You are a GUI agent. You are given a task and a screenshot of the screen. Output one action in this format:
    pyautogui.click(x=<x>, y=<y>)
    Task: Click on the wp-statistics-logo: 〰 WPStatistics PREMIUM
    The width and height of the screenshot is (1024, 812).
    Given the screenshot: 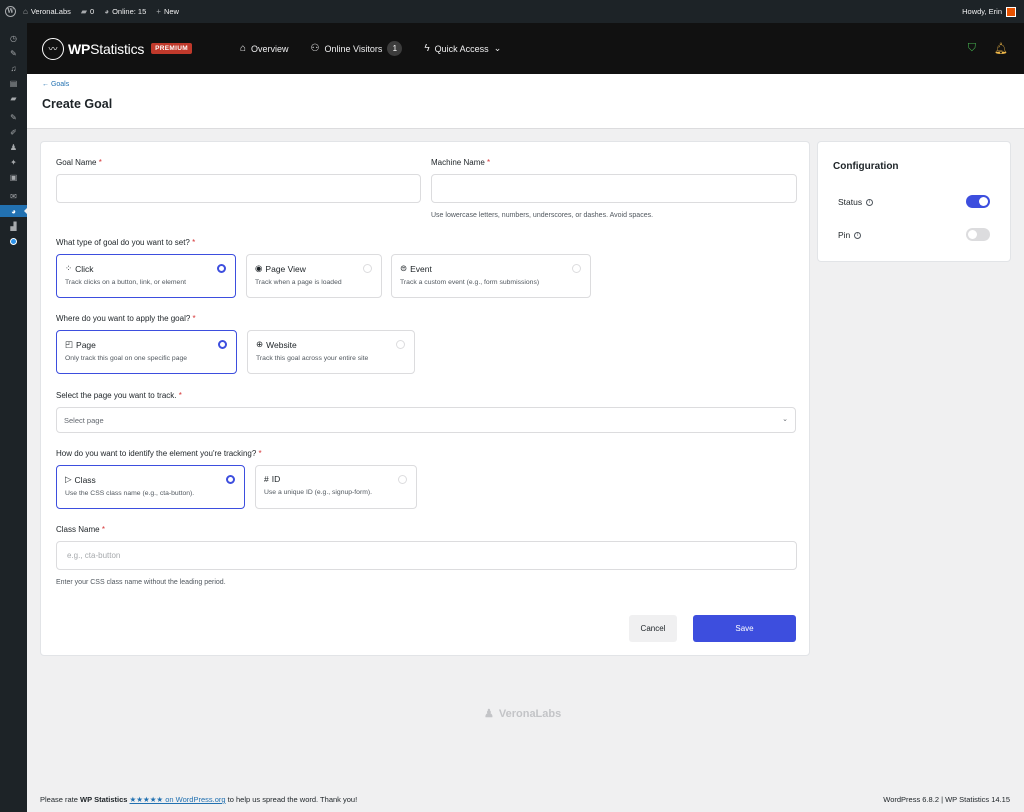 What is the action you would take?
    pyautogui.click(x=117, y=48)
    